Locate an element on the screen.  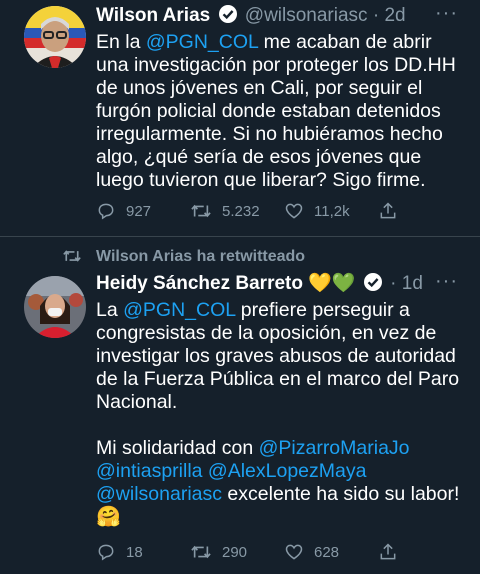
retweet-count: 290 is located at coordinates (235, 552).